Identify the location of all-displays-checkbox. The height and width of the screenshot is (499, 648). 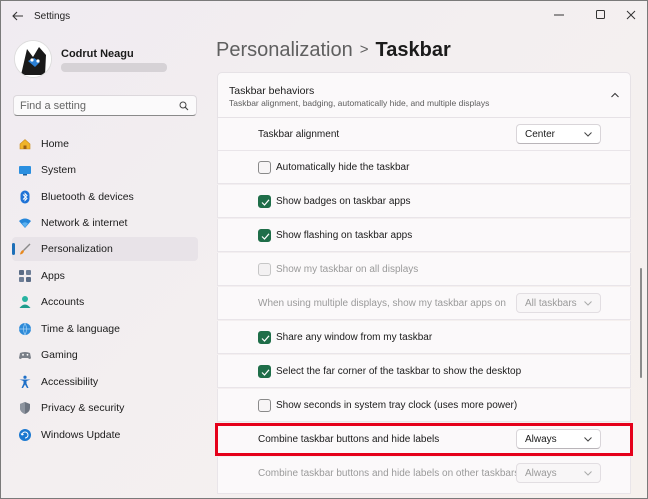
(264, 269).